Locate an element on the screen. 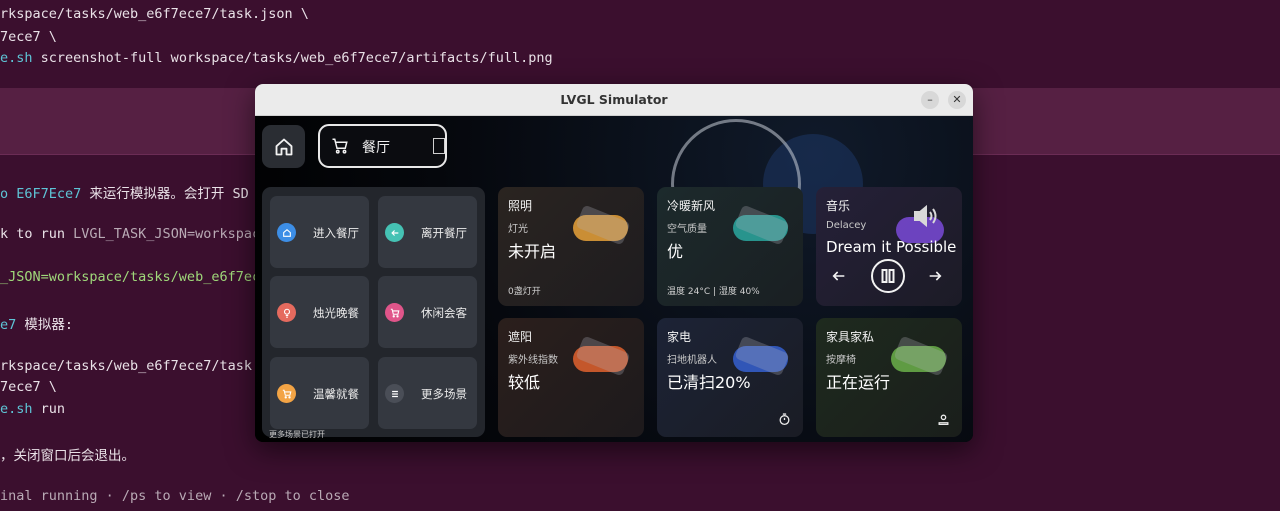 Image resolution: width=1280 pixels, height=511 pixels. terminal-line: rkspace/tasks/web_e6f7ece7/task.js is located at coordinates (138, 366).